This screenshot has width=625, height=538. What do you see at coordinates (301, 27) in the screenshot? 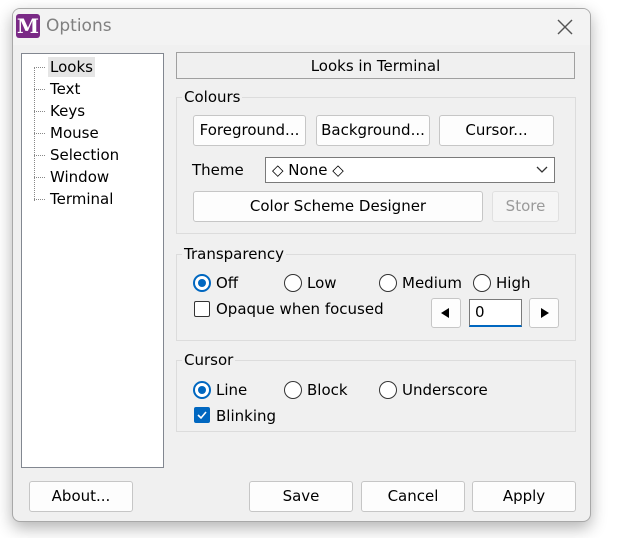
I see `title-bar: M Options` at bounding box center [301, 27].